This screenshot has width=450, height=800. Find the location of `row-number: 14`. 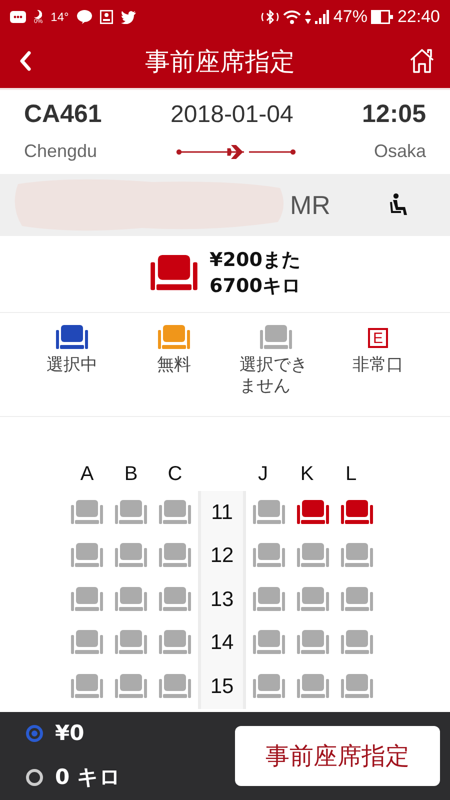

row-number: 14 is located at coordinates (222, 643).